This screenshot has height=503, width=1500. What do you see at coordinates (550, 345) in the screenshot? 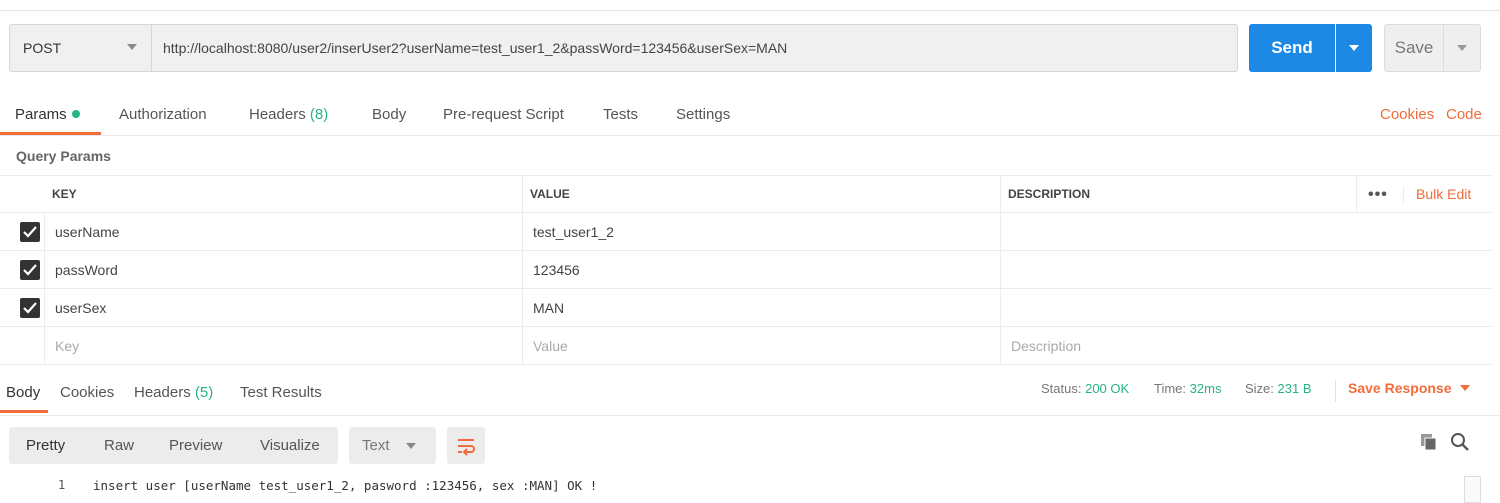
I see `new-value-input: Value` at bounding box center [550, 345].